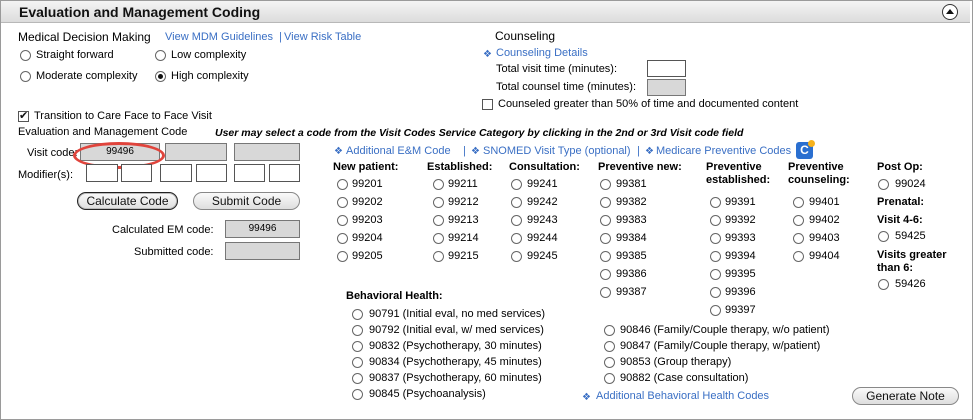 This screenshot has height=420, width=973. I want to click on code-99397: 99397, so click(740, 310).